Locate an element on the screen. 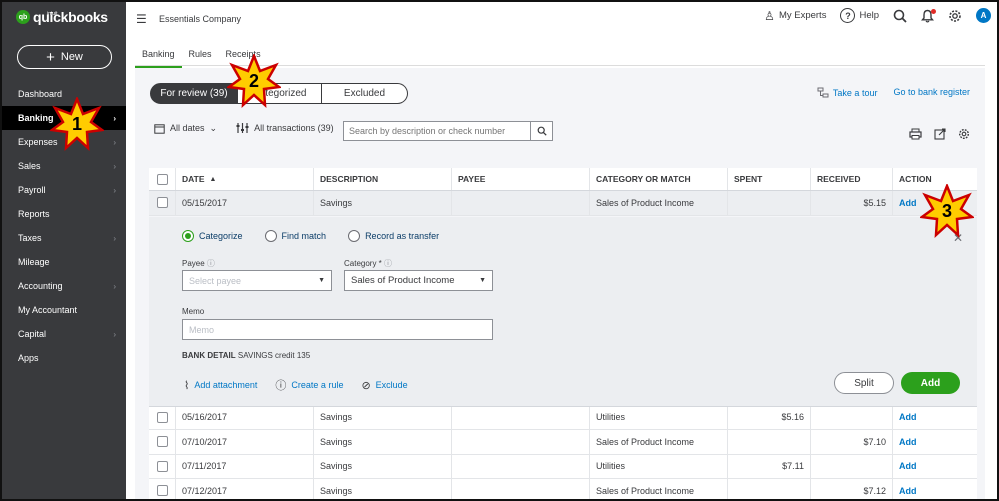  detail-actions: ⌇ Add attachment ⓘ Create a rule ⊘ Exclude is located at coordinates (296, 385).